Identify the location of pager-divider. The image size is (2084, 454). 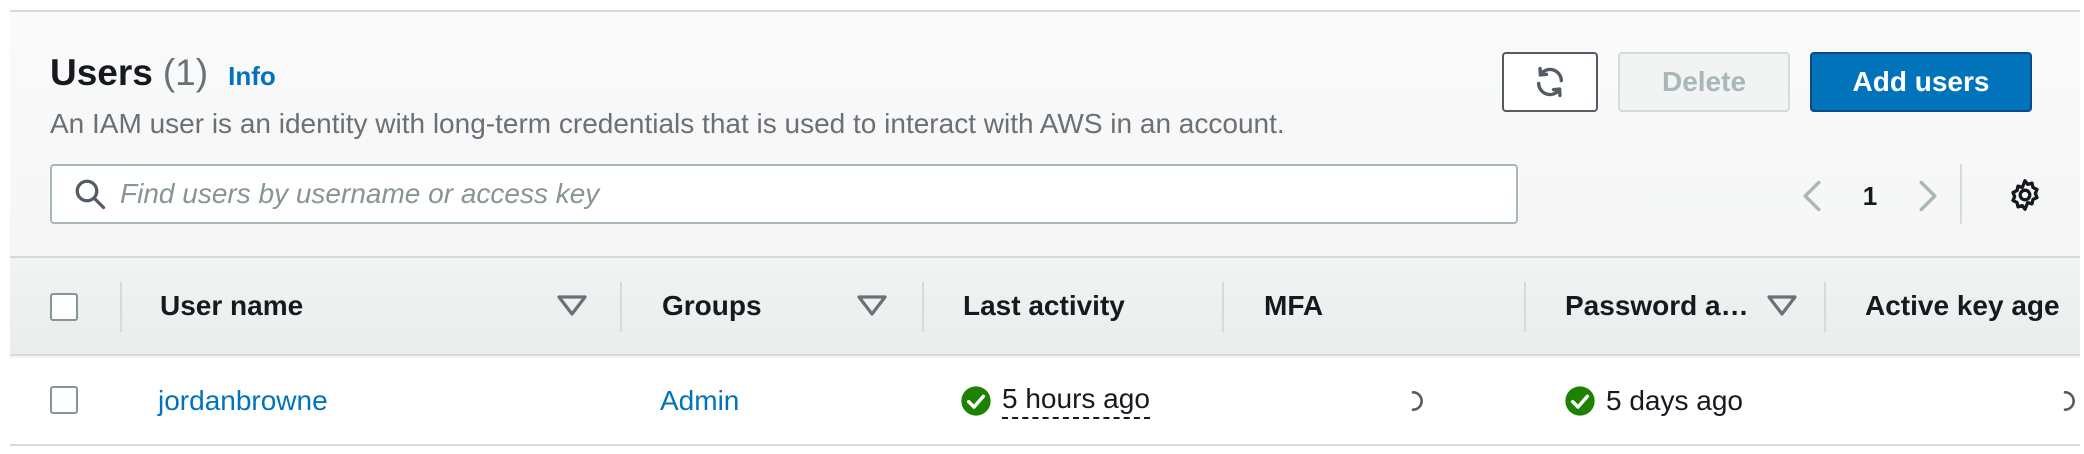
(1961, 194).